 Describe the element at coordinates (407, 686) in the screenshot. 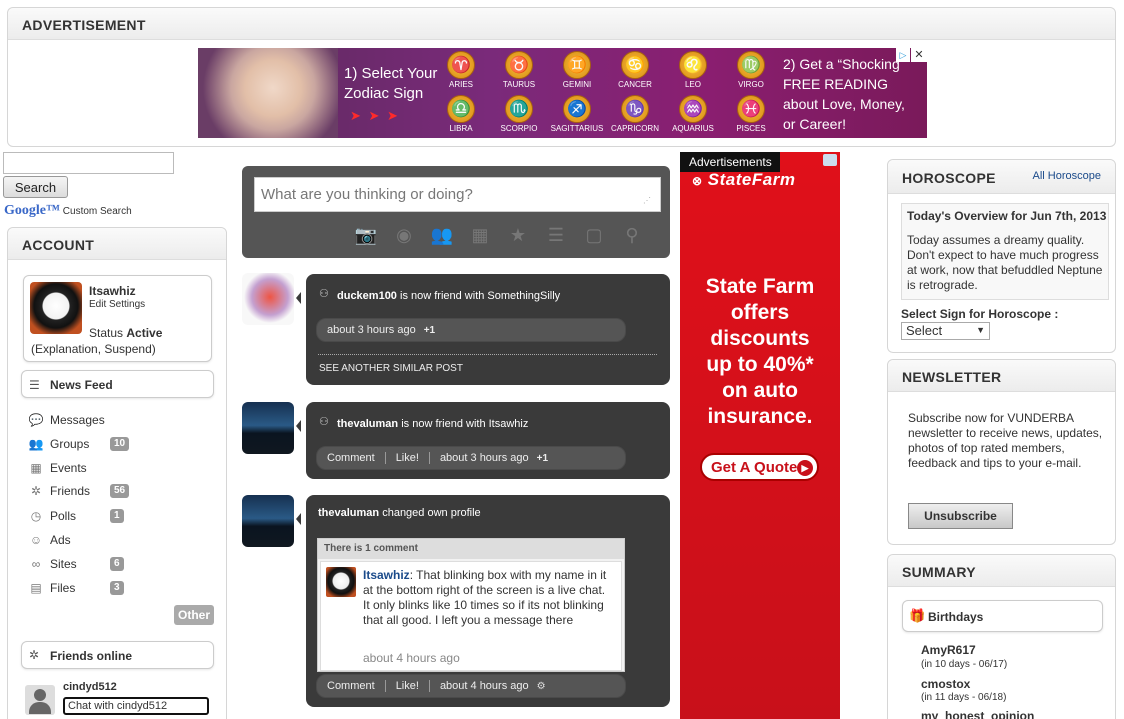

I see `post3-like-button: Like!` at that location.